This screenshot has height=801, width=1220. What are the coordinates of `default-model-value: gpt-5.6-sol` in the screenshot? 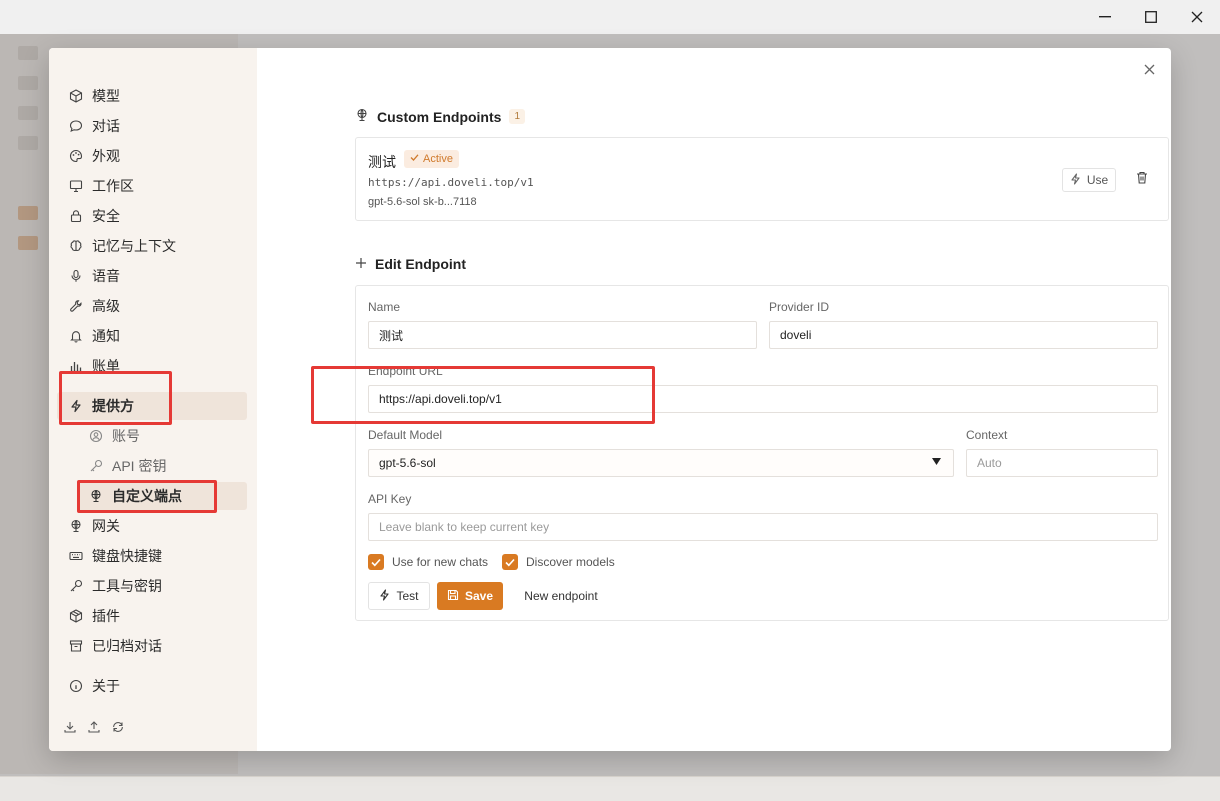 It's located at (407, 463).